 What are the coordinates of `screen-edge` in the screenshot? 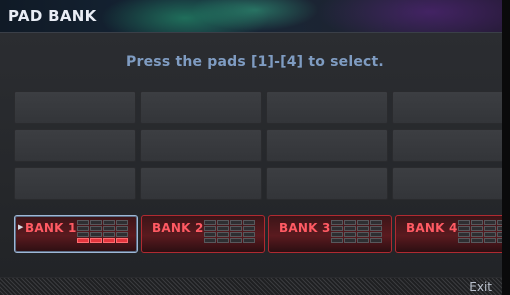 It's located at (506, 147).